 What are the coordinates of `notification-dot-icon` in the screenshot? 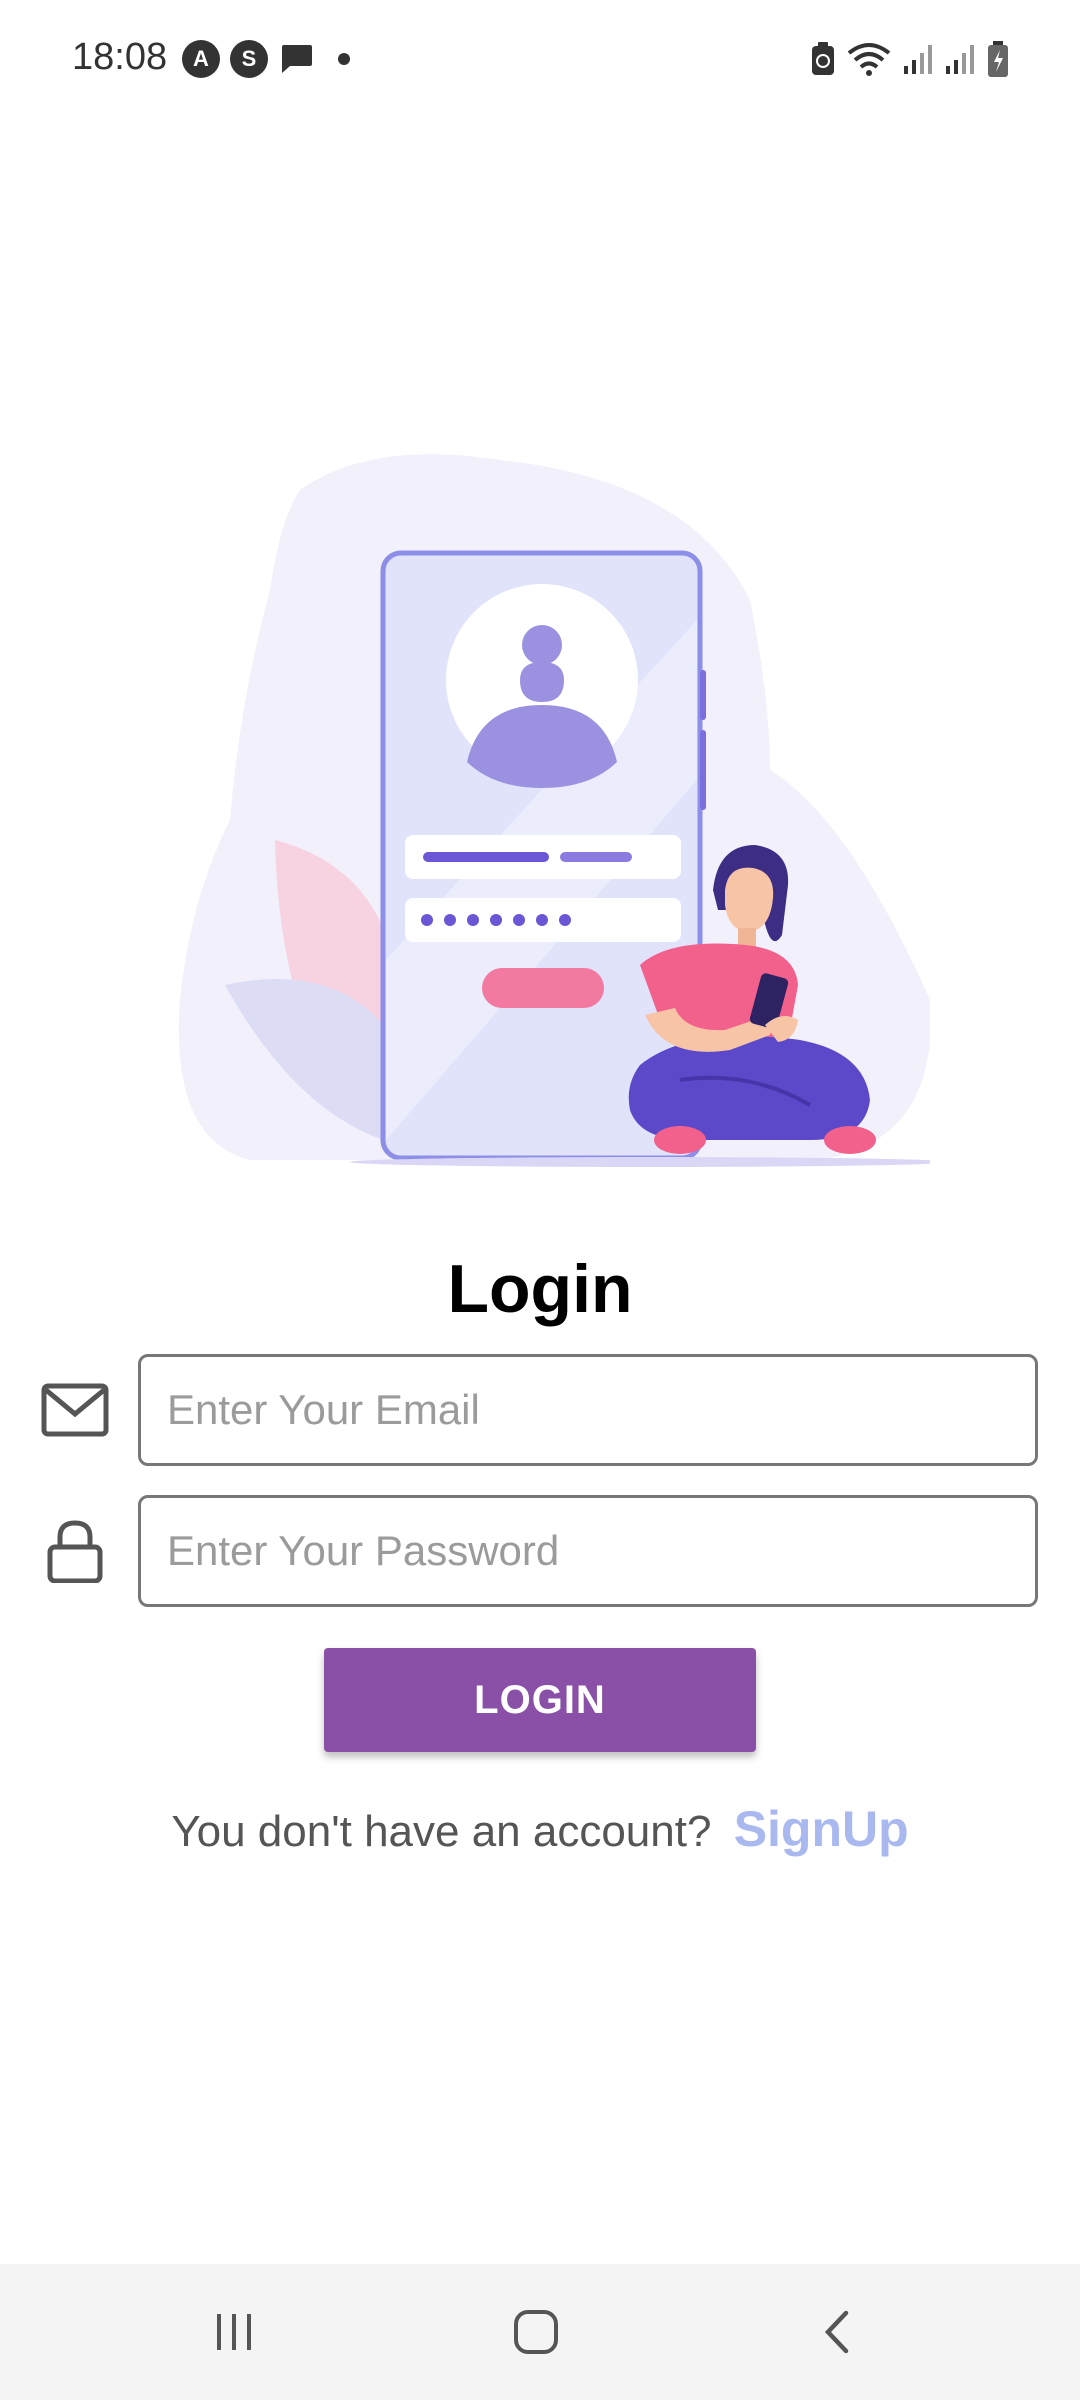 It's located at (344, 59).